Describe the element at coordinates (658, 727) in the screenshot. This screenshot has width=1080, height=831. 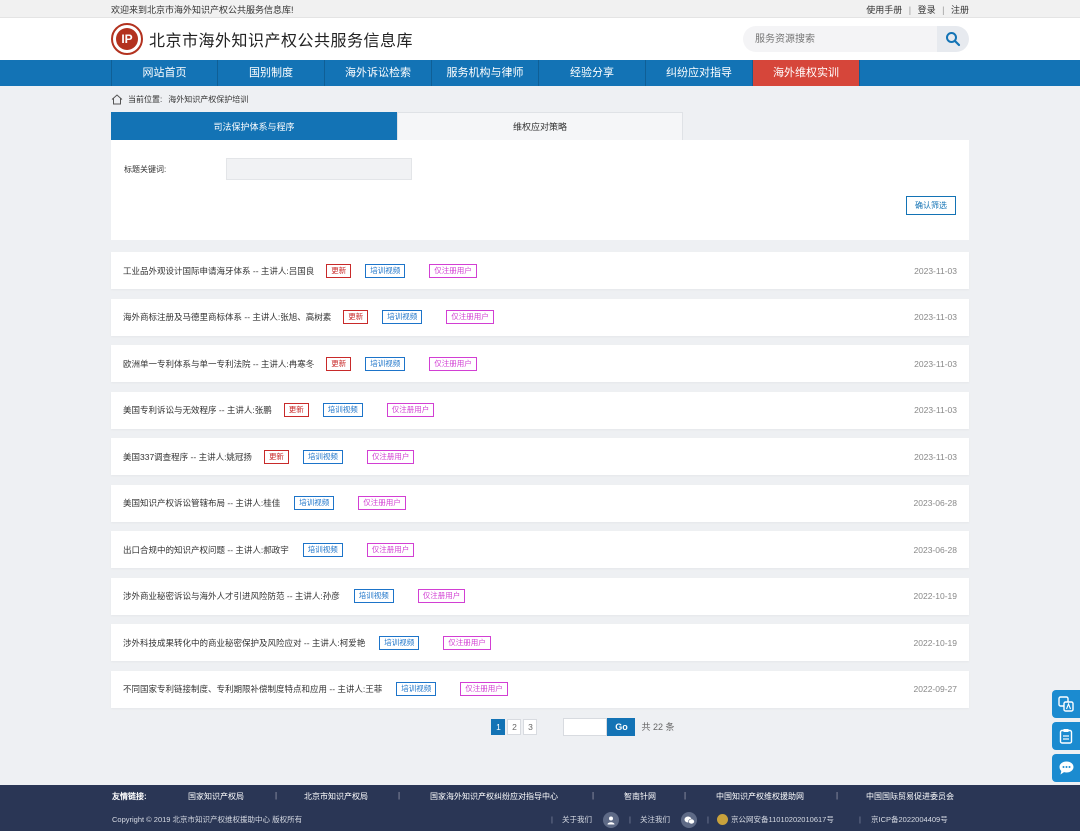
I see `total-count: 共 22 条` at that location.